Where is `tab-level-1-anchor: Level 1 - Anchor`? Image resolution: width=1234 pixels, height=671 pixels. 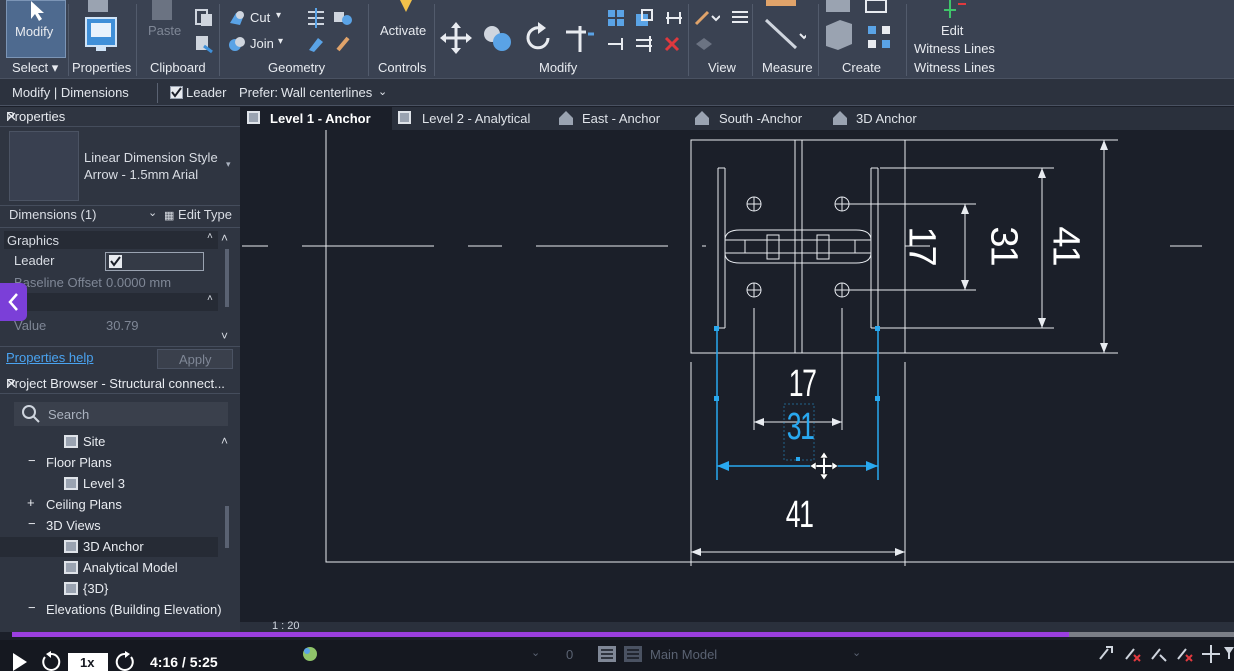
tab-level-1-anchor: Level 1 - Anchor is located at coordinates (316, 118).